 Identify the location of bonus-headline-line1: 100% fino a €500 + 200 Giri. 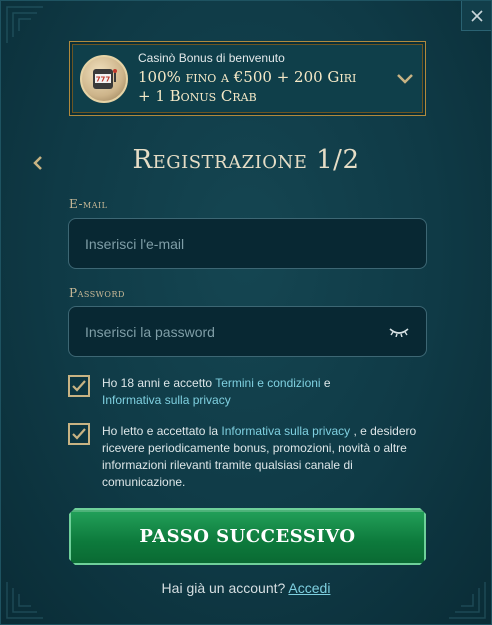
(247, 77).